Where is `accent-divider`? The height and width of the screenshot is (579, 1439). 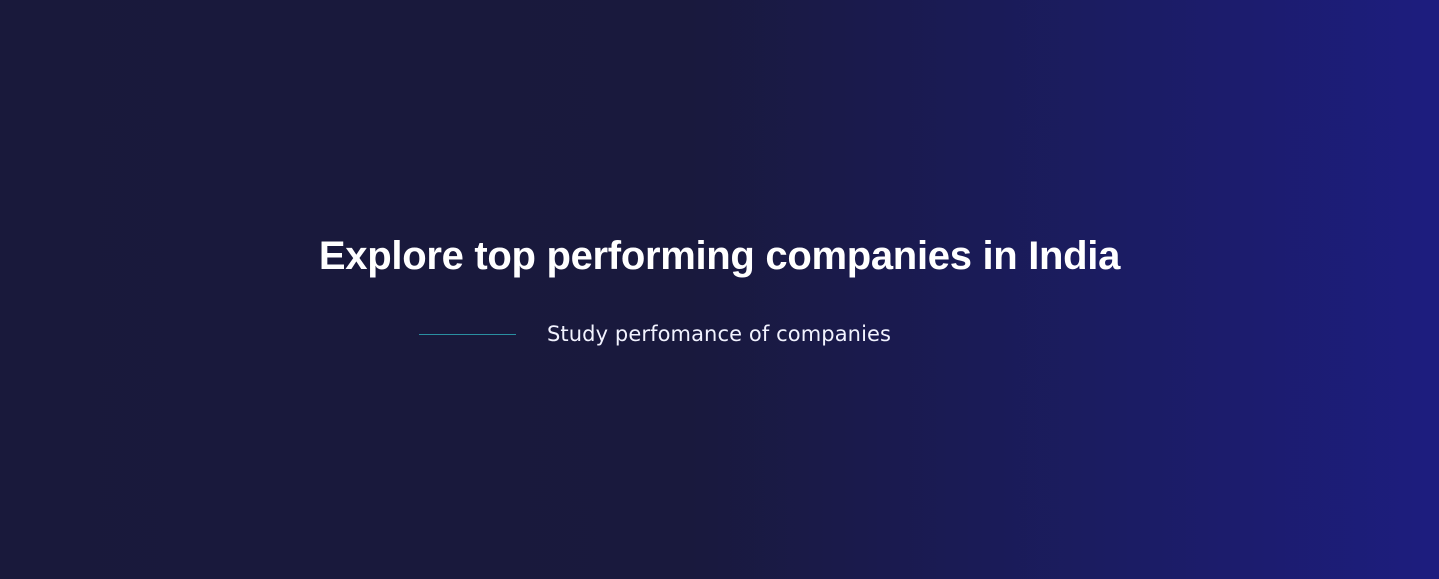 accent-divider is located at coordinates (467, 334).